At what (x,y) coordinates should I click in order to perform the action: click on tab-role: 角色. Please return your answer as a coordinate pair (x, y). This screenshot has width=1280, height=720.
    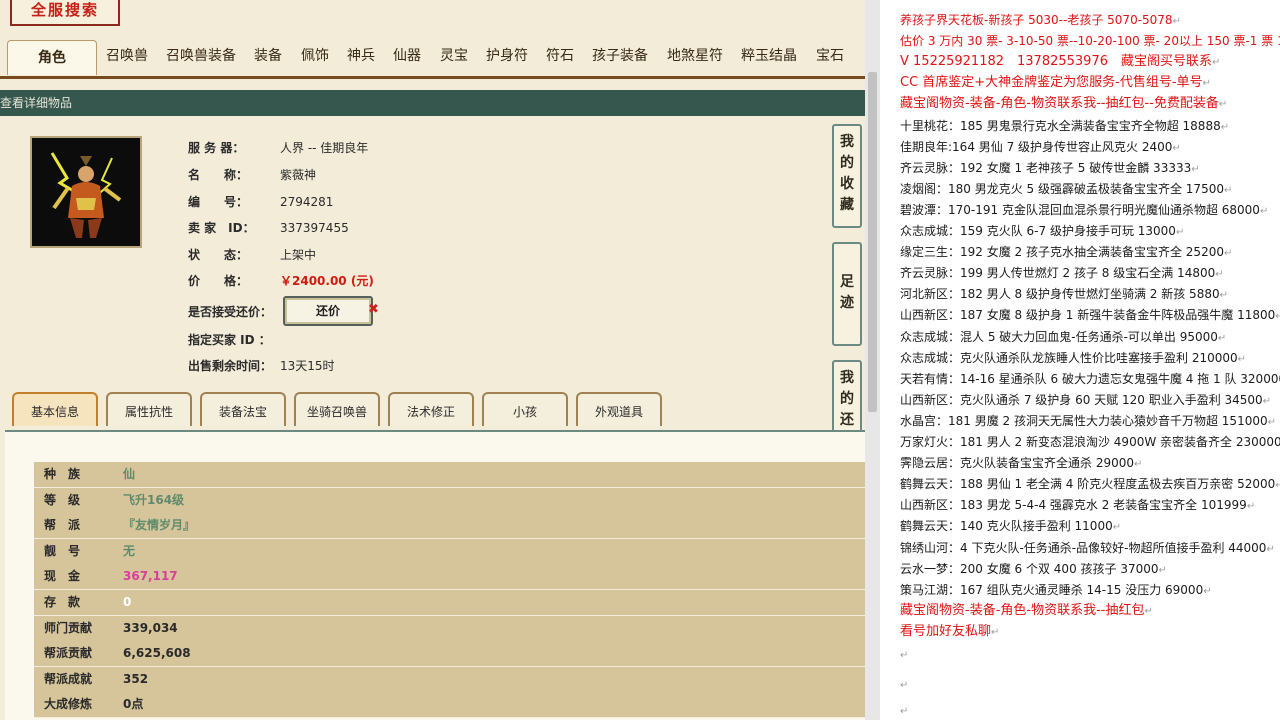
    Looking at the image, I should click on (52, 57).